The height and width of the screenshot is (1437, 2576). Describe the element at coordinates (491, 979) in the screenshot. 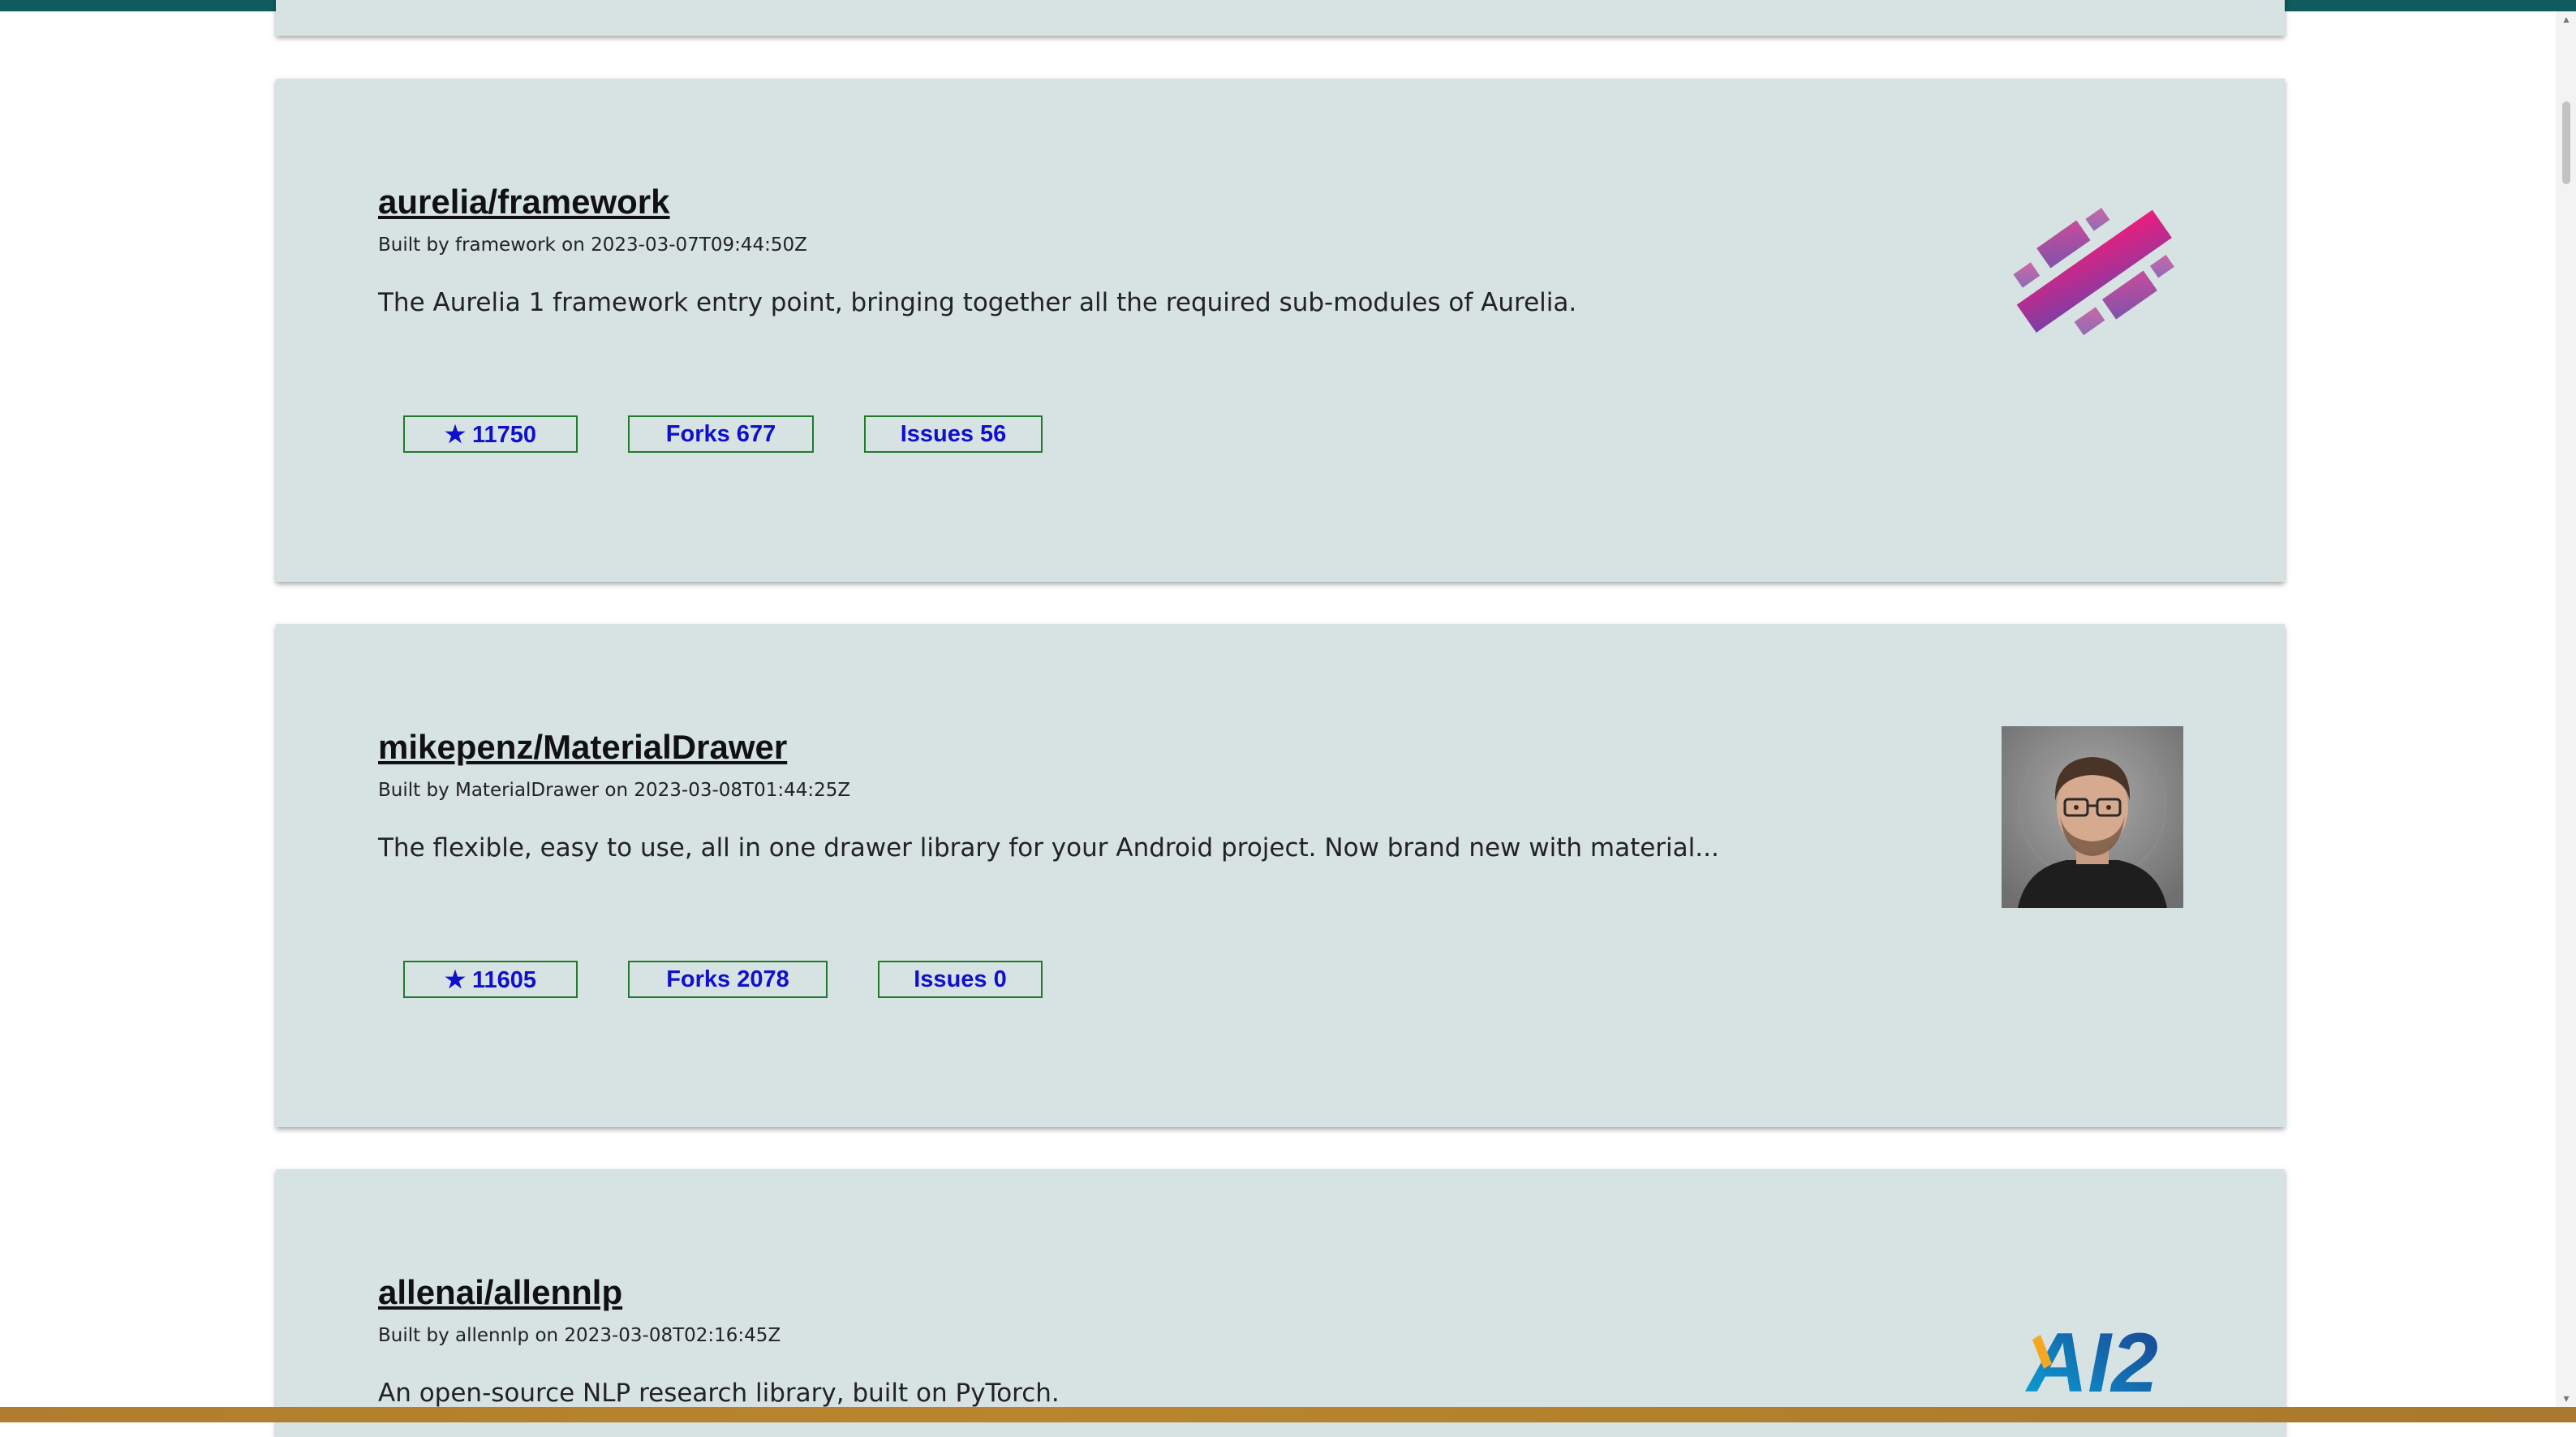

I see `stars-badge: ★ 11605` at that location.